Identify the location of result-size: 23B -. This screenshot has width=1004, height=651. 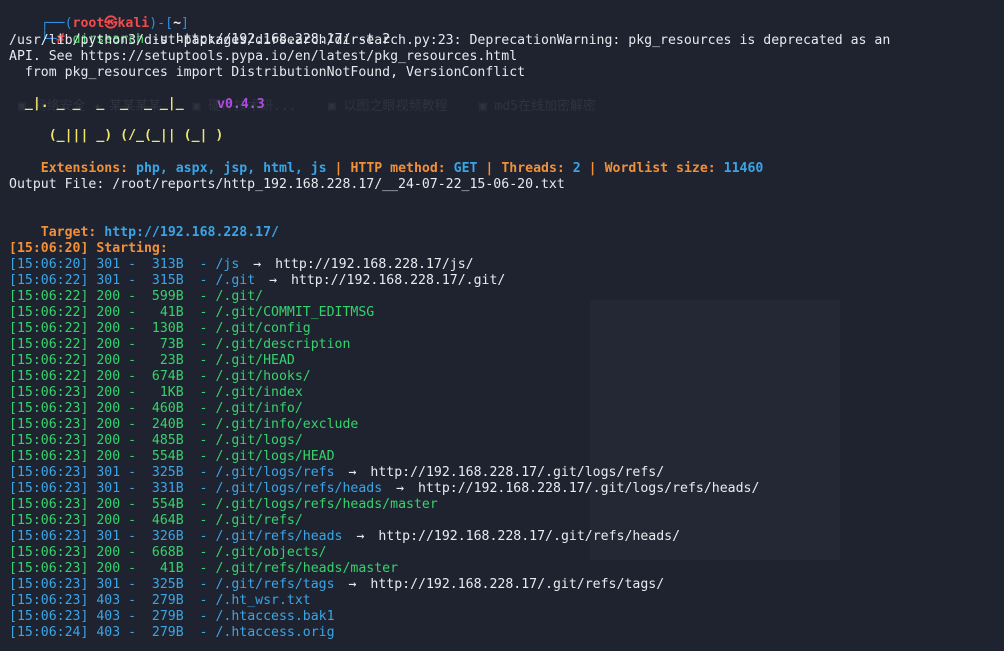
(179, 360).